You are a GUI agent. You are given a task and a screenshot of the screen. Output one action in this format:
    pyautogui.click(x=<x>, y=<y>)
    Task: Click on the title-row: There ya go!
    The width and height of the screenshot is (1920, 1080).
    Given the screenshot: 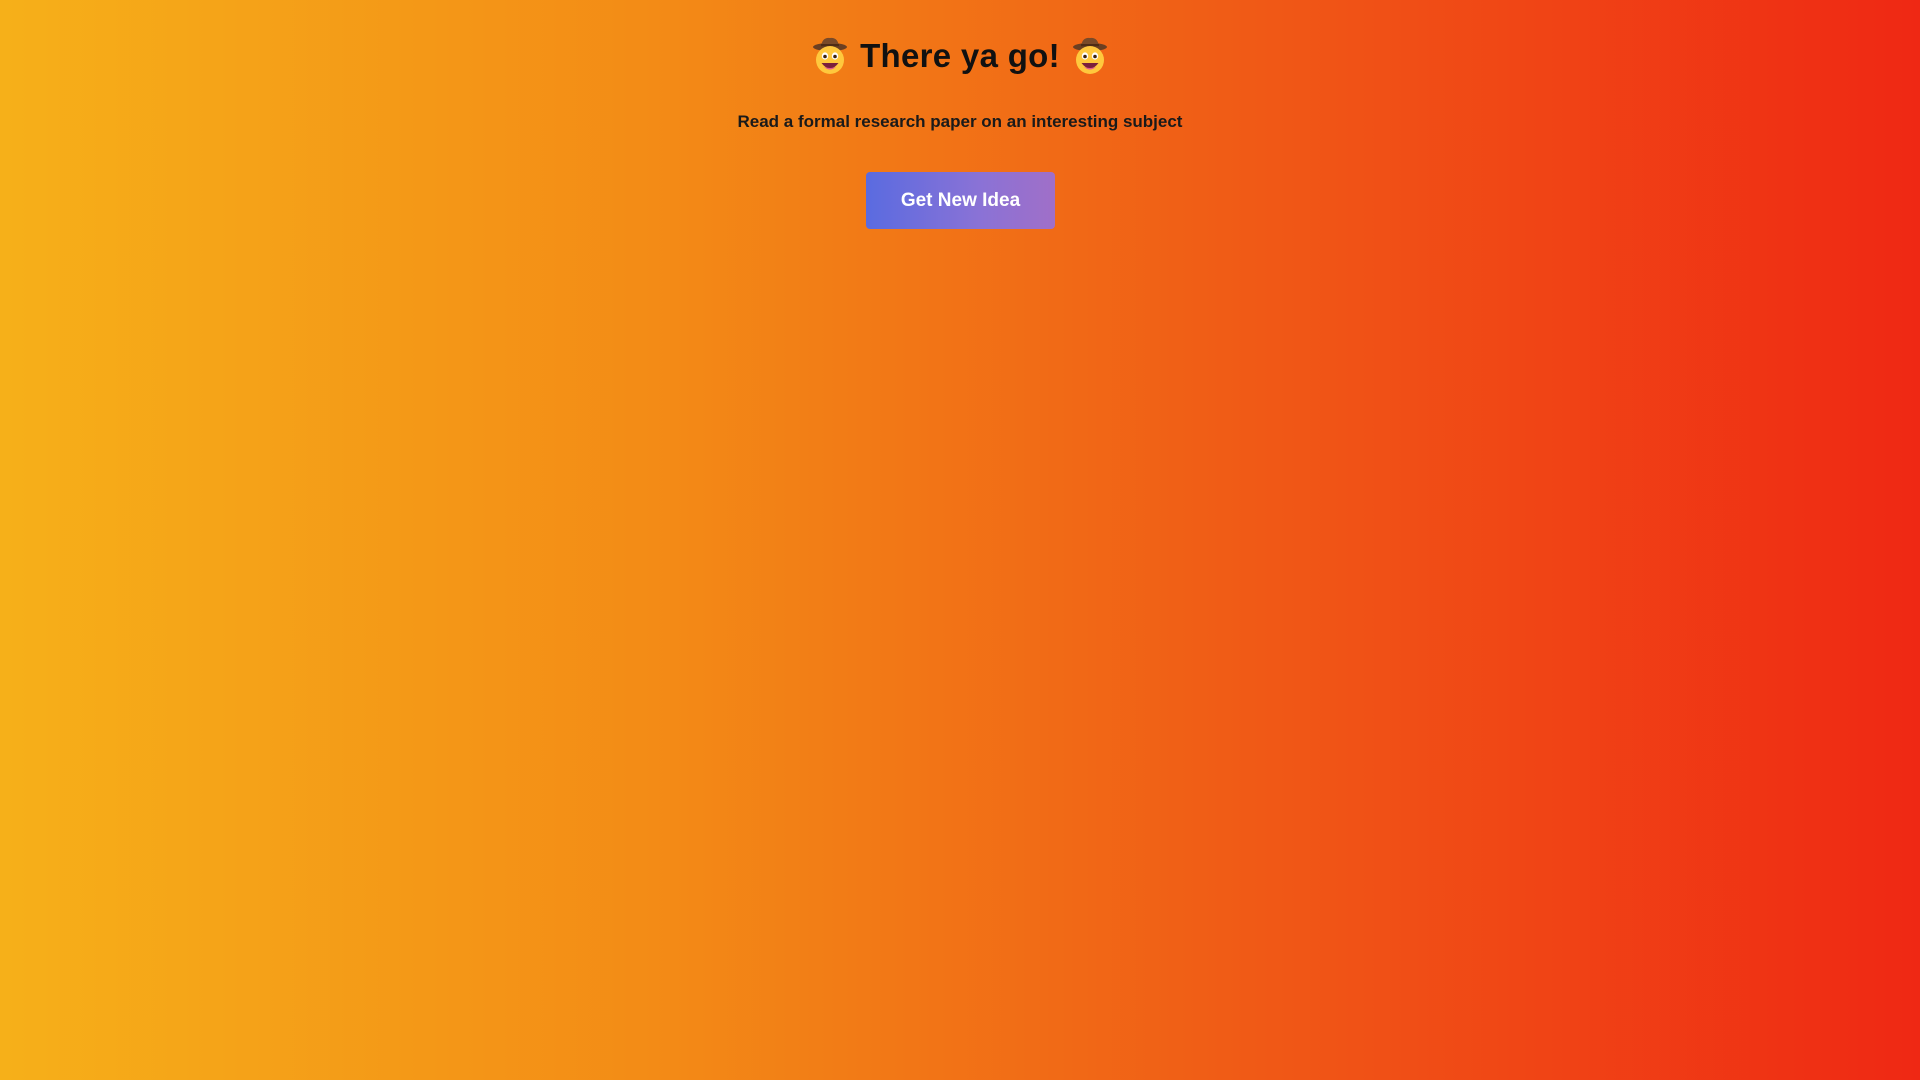 What is the action you would take?
    pyautogui.click(x=960, y=56)
    